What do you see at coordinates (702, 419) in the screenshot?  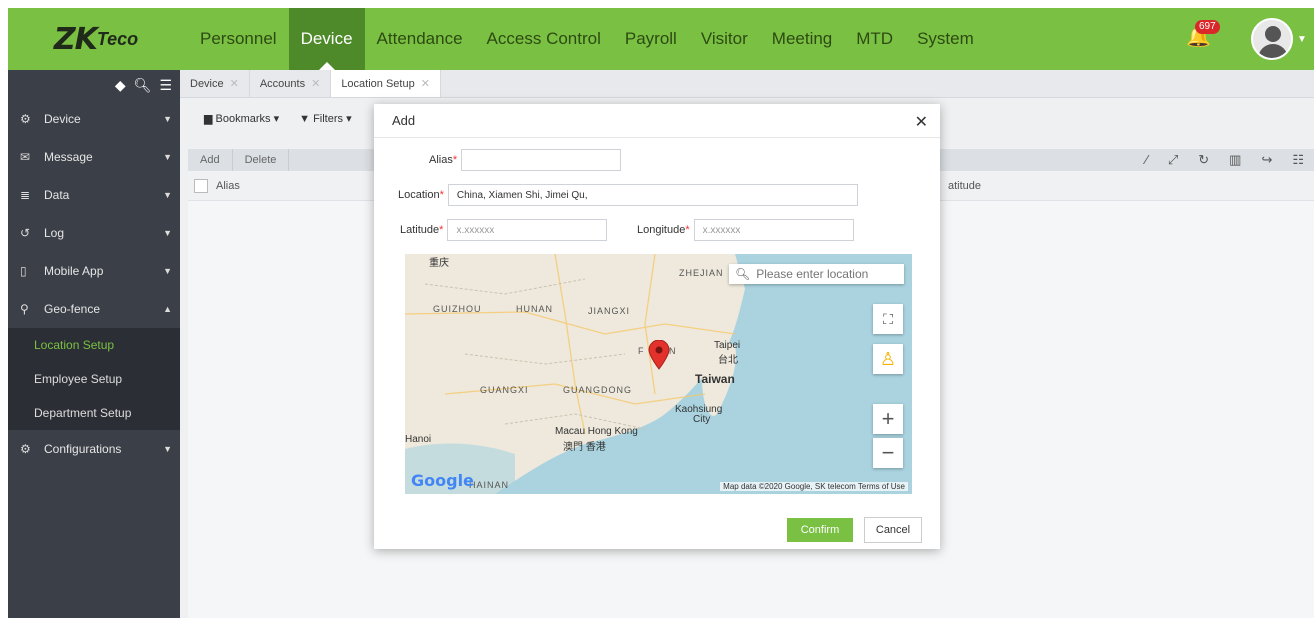 I see `map-label-city: City` at bounding box center [702, 419].